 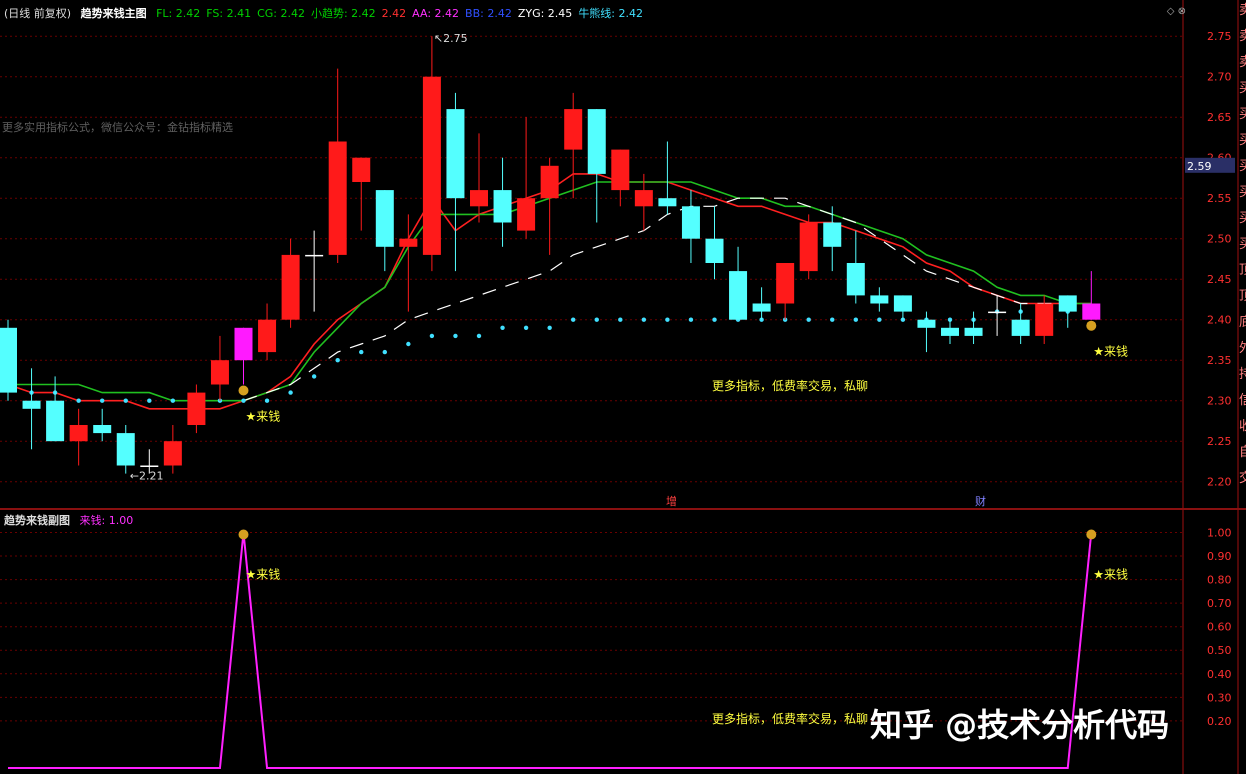 What do you see at coordinates (1219, 441) in the screenshot?
I see `y-tick-label: 2.25` at bounding box center [1219, 441].